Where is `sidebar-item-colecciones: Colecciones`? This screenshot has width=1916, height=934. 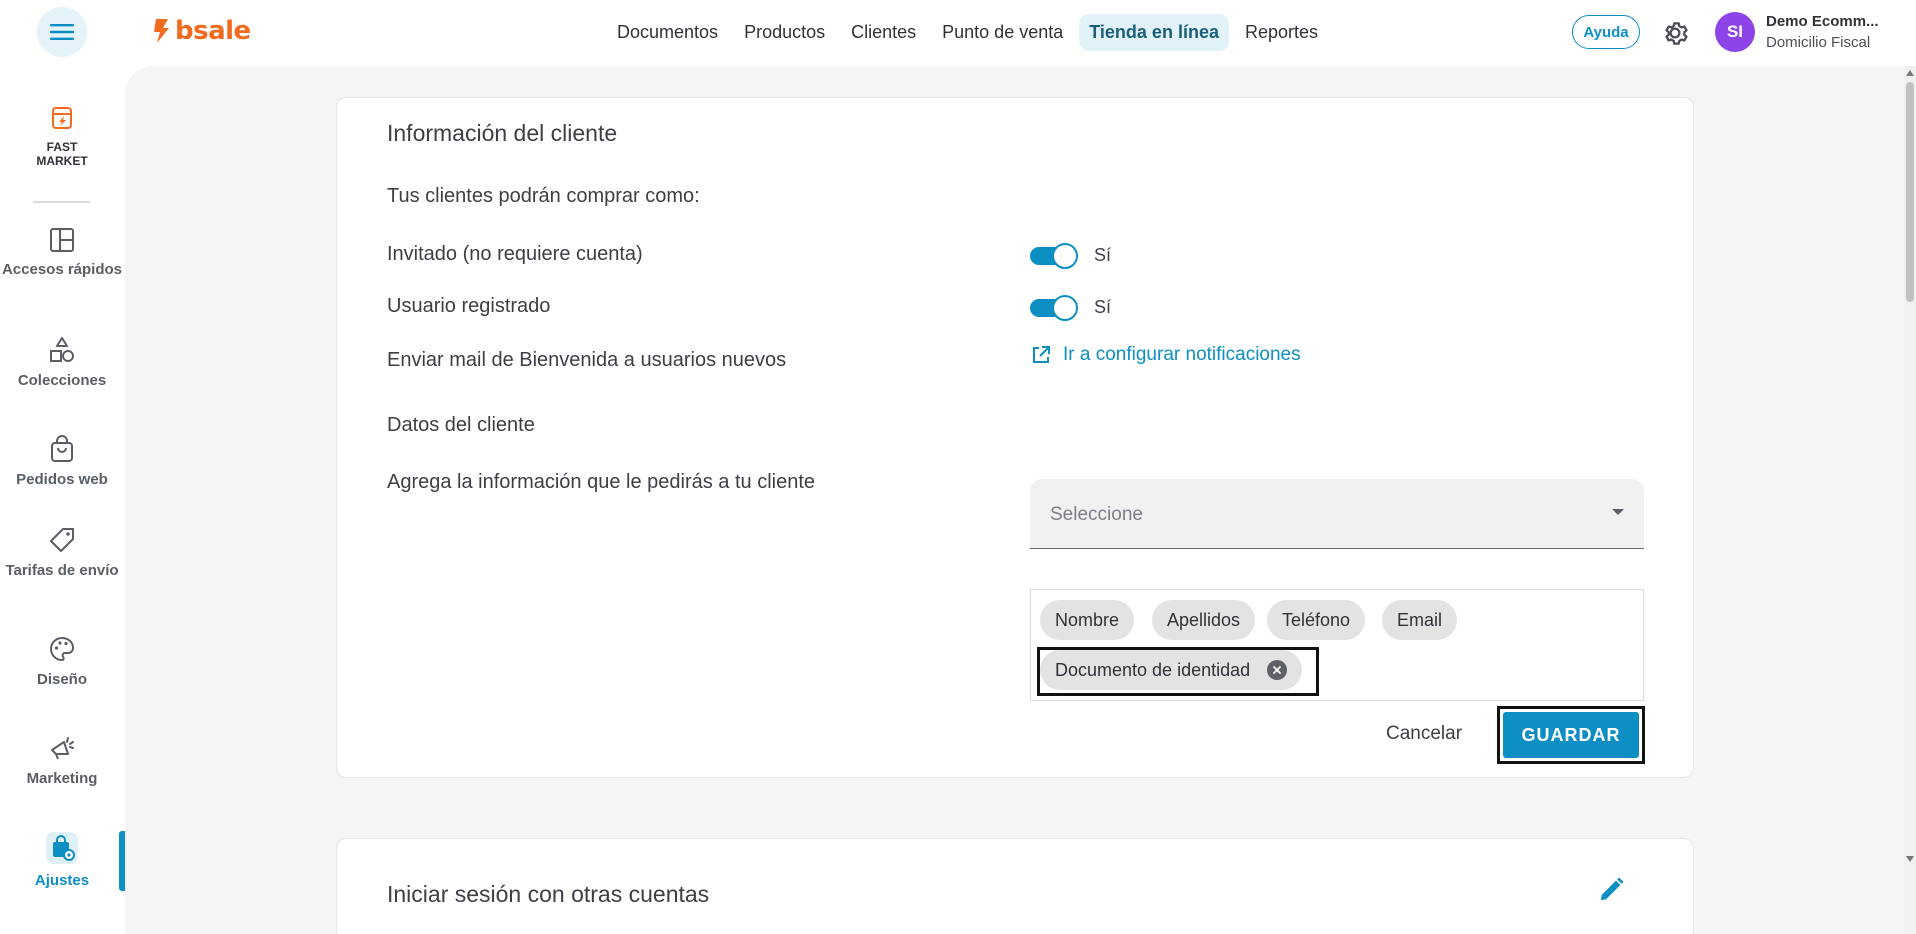 sidebar-item-colecciones: Colecciones is located at coordinates (62, 362).